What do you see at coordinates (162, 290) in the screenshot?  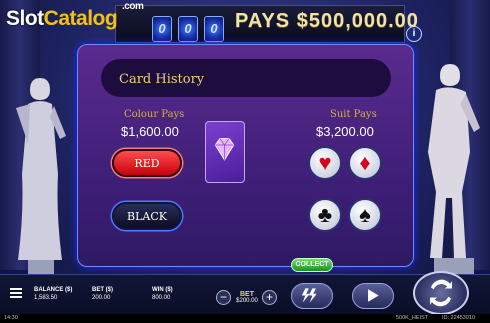 I see `win-label: WIN ($)` at bounding box center [162, 290].